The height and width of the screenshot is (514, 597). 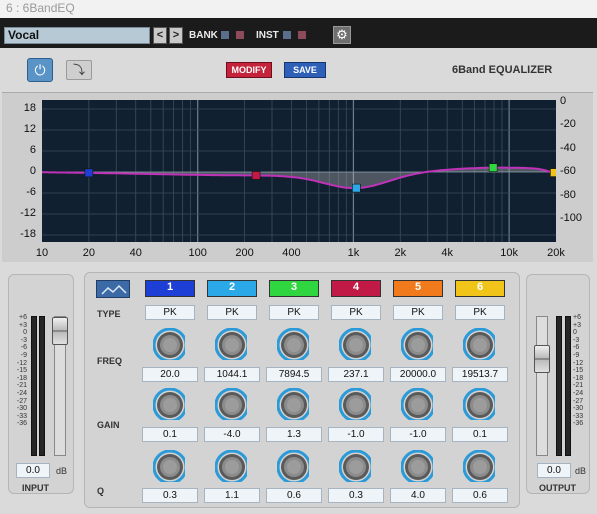 I want to click on band-3-q-value: 0.6, so click(x=294, y=495).